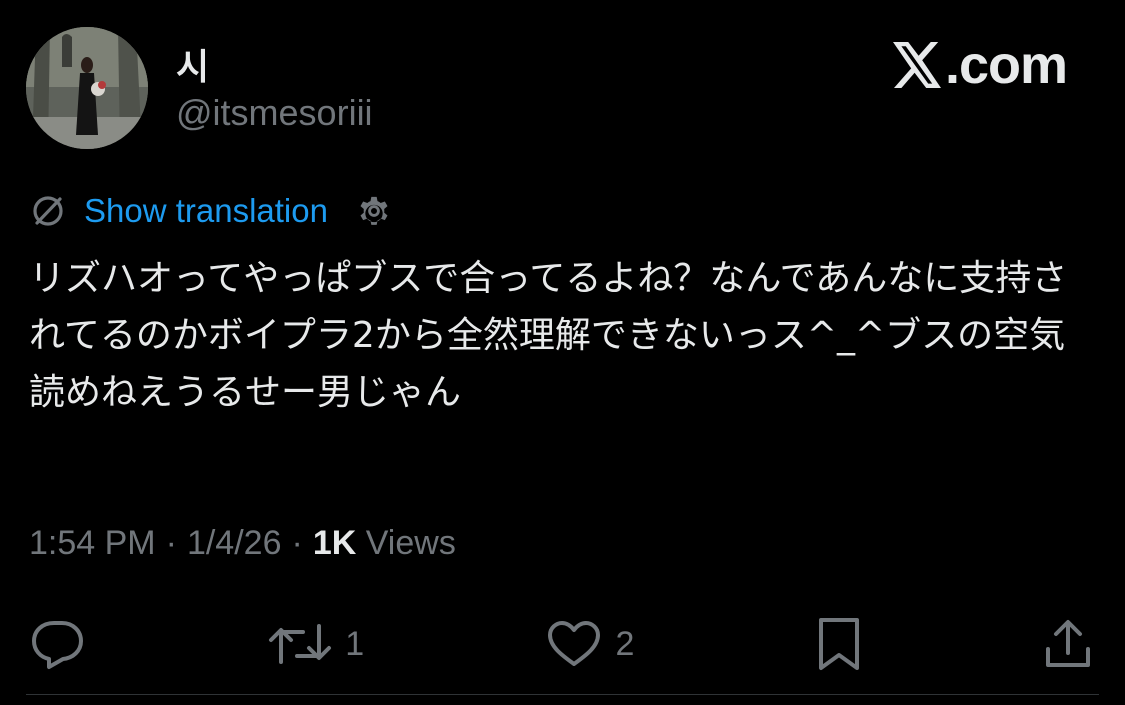 This screenshot has width=1125, height=705. I want to click on views-label: Views, so click(410, 543).